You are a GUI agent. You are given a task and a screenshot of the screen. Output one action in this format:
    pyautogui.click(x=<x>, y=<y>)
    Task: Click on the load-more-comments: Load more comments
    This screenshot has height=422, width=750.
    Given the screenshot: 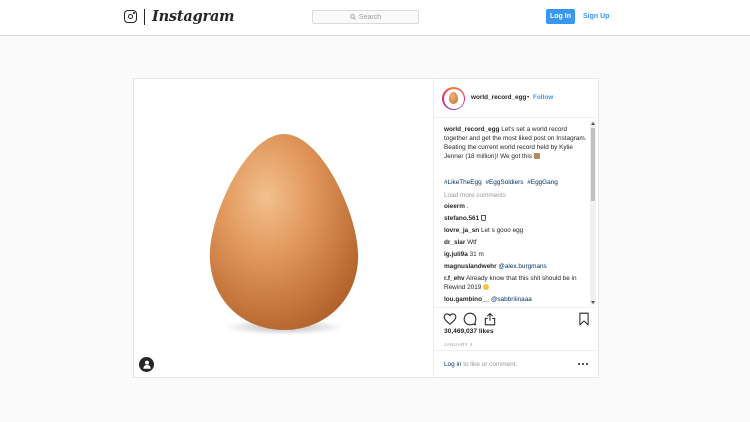 What is the action you would take?
    pyautogui.click(x=475, y=195)
    